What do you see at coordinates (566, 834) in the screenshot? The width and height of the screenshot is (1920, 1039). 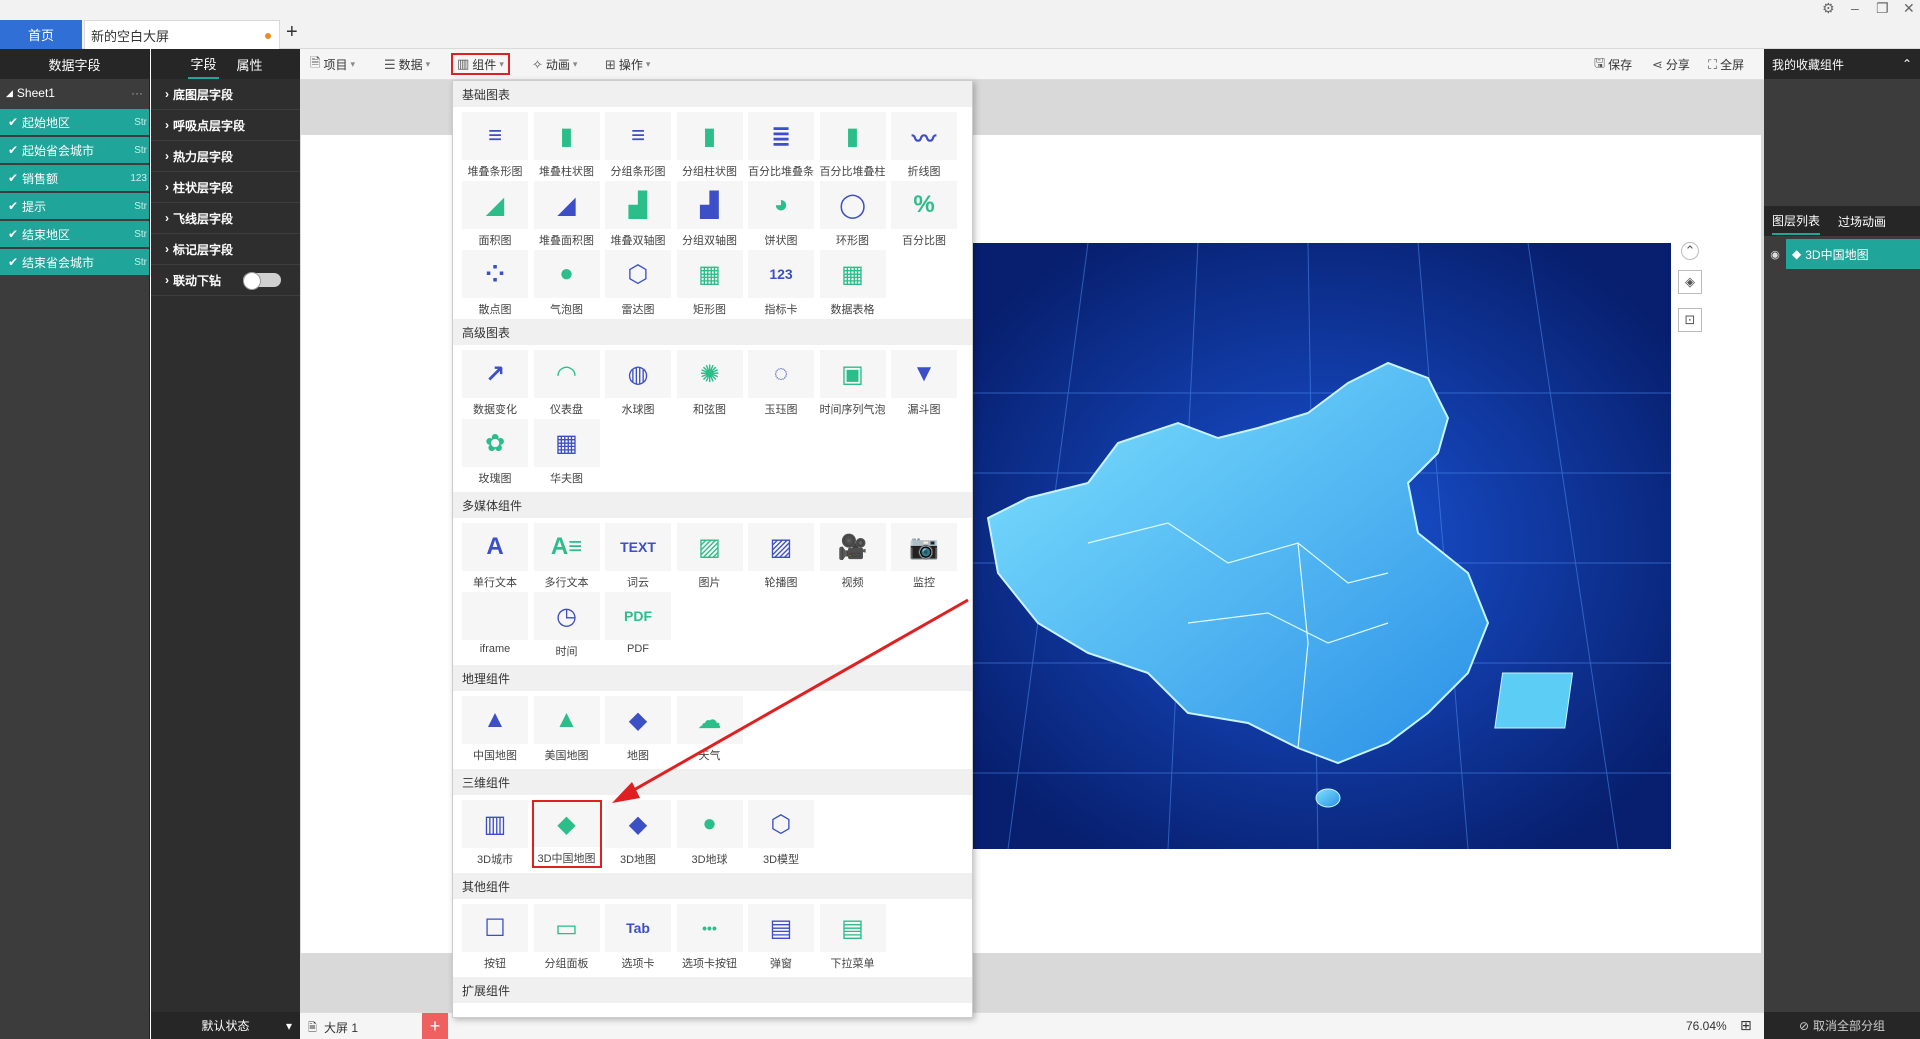 I see `component-item: ◆ 3D中国地图` at bounding box center [566, 834].